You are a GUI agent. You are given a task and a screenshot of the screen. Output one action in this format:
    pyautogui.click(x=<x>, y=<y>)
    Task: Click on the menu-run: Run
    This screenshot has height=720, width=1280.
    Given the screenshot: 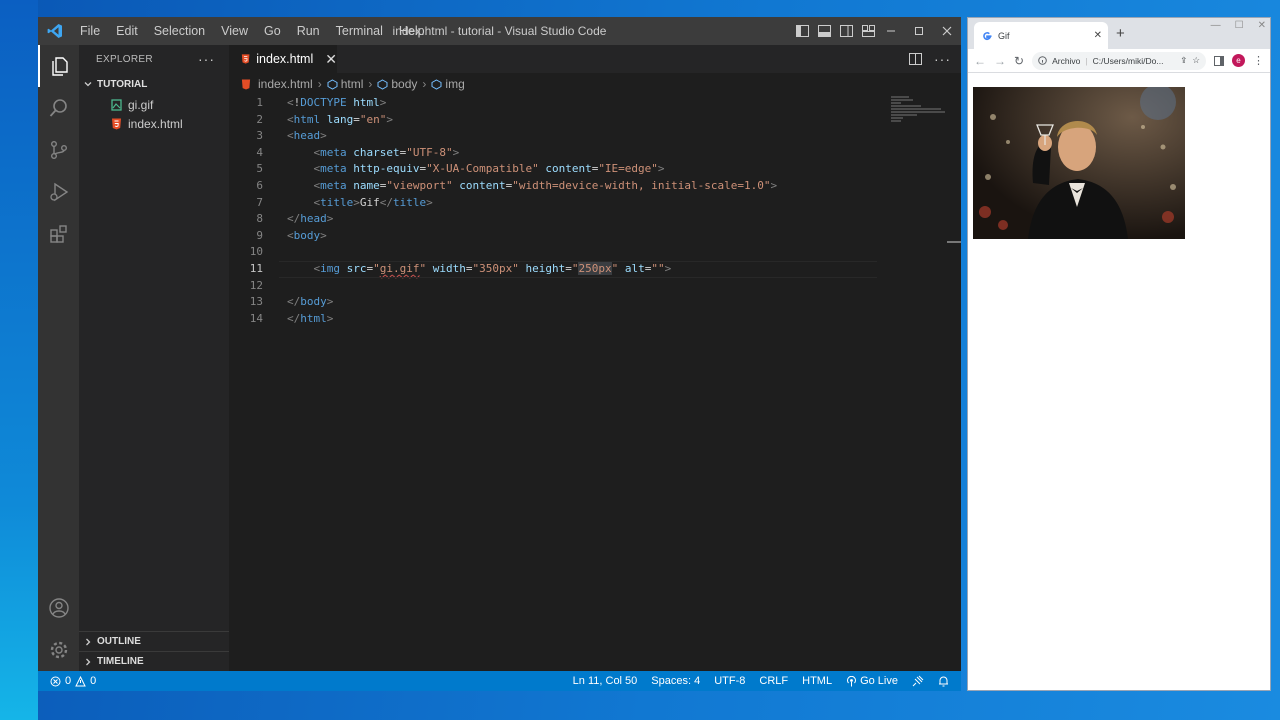 What is the action you would take?
    pyautogui.click(x=308, y=31)
    